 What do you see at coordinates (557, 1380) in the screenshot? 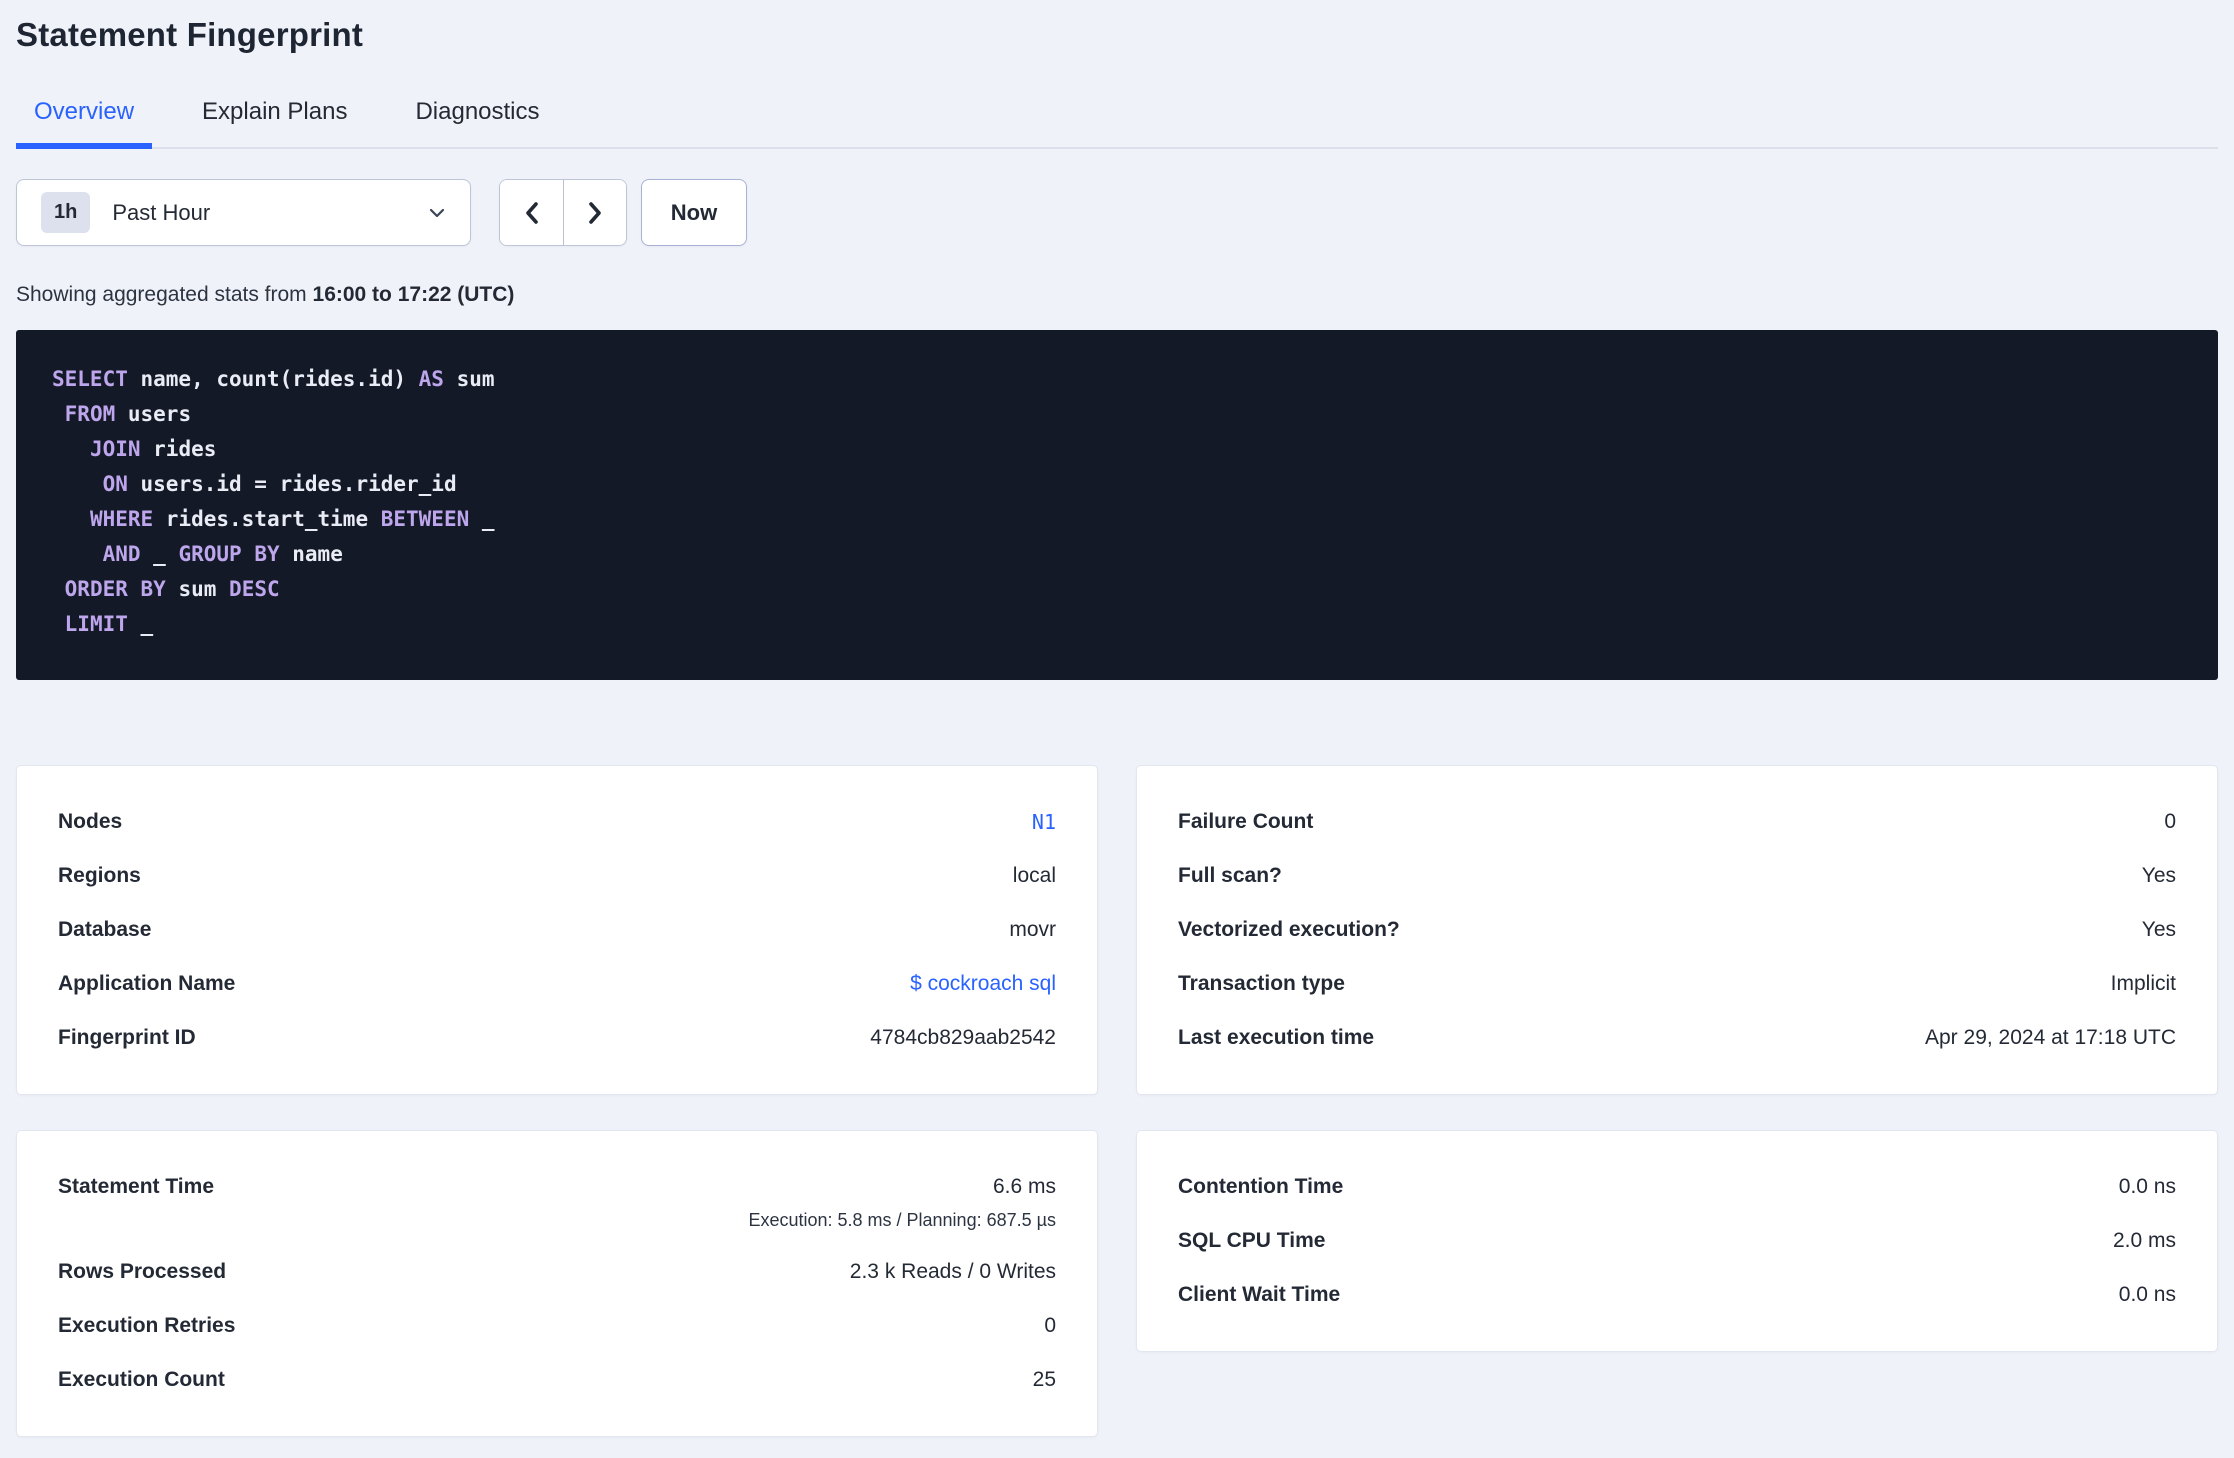
I see `kv-row: Execution Count 25` at bounding box center [557, 1380].